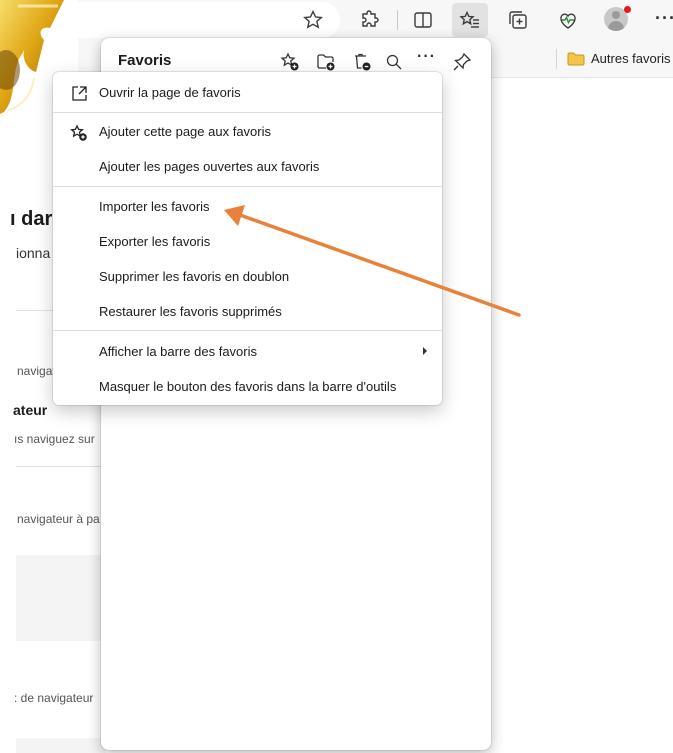  Describe the element at coordinates (576, 59) in the screenshot. I see `folder-icon` at that location.